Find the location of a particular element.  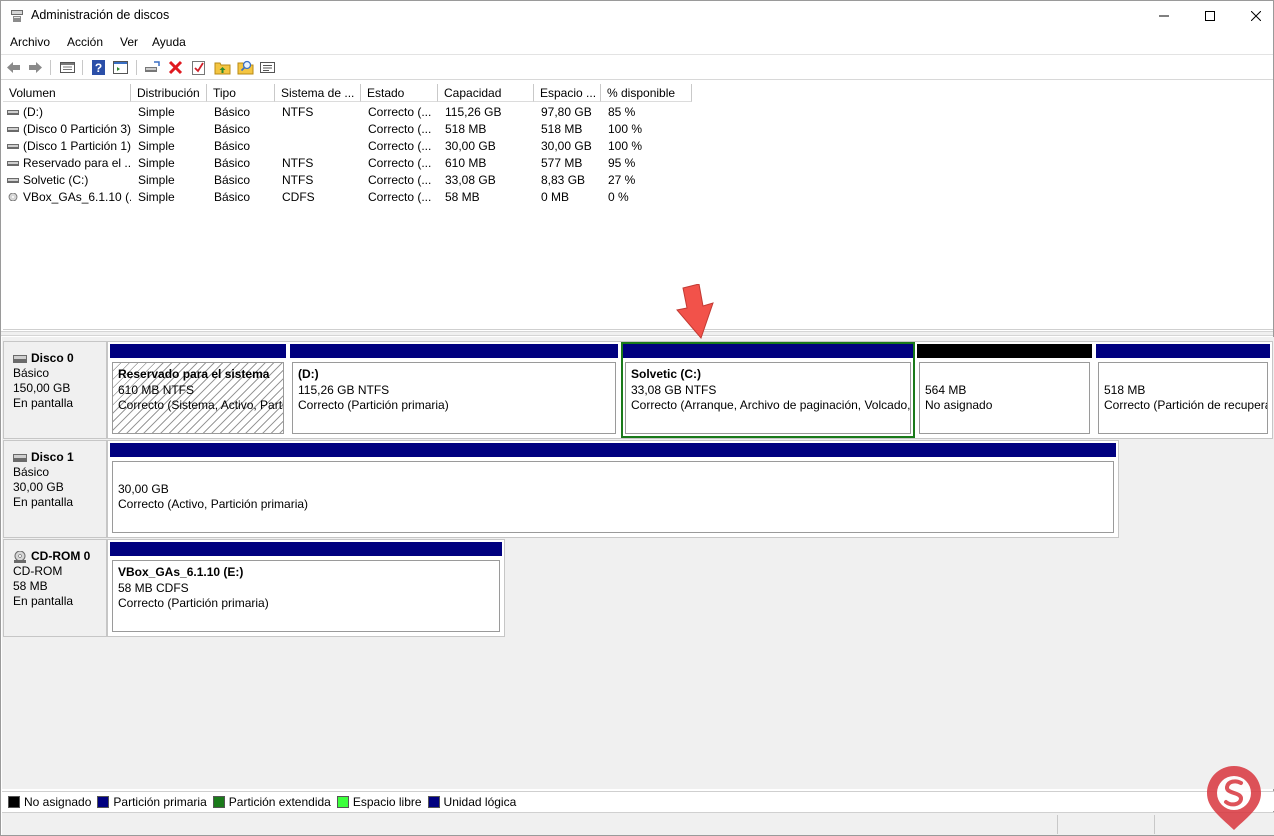

disk-1-label: Disco 1 Básico 30,00 GB En pantalla is located at coordinates (55, 489).